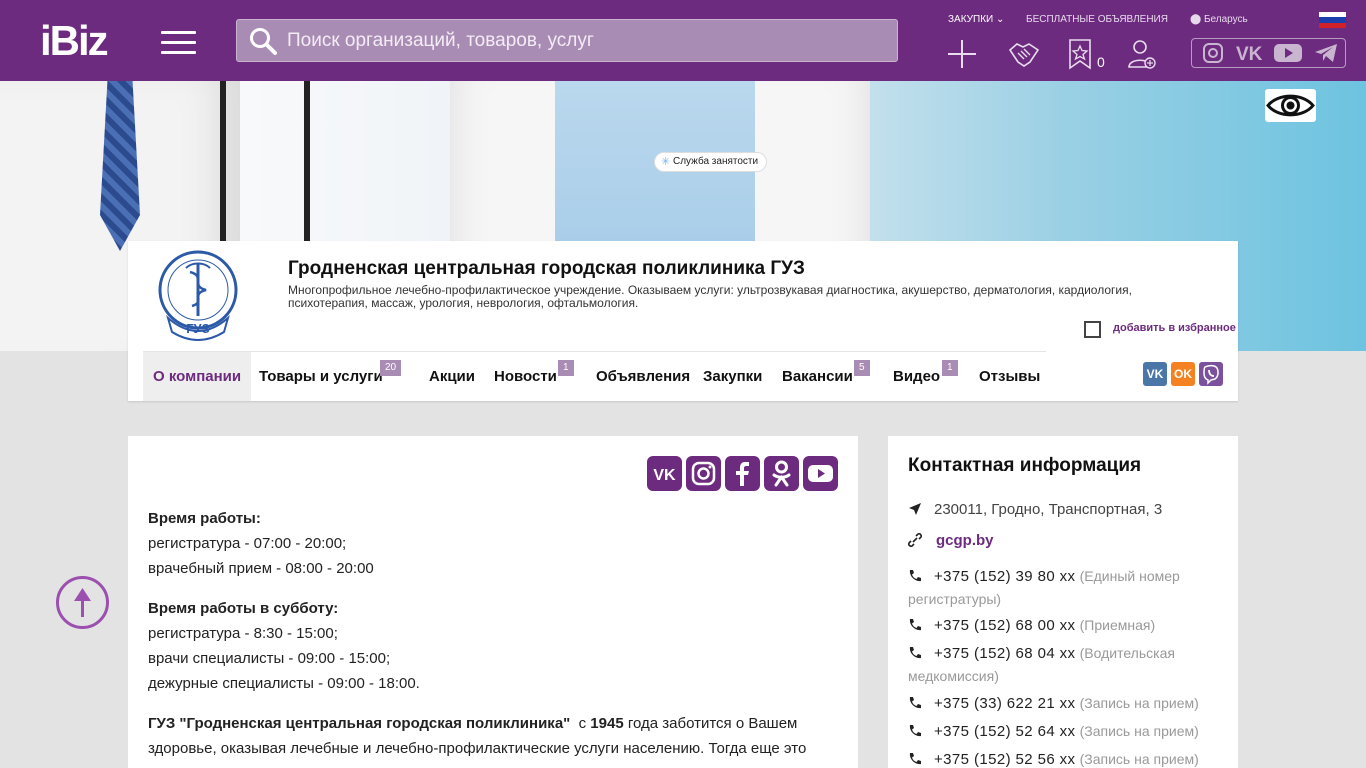  Describe the element at coordinates (915, 540) in the screenshot. I see `link-icon` at that location.